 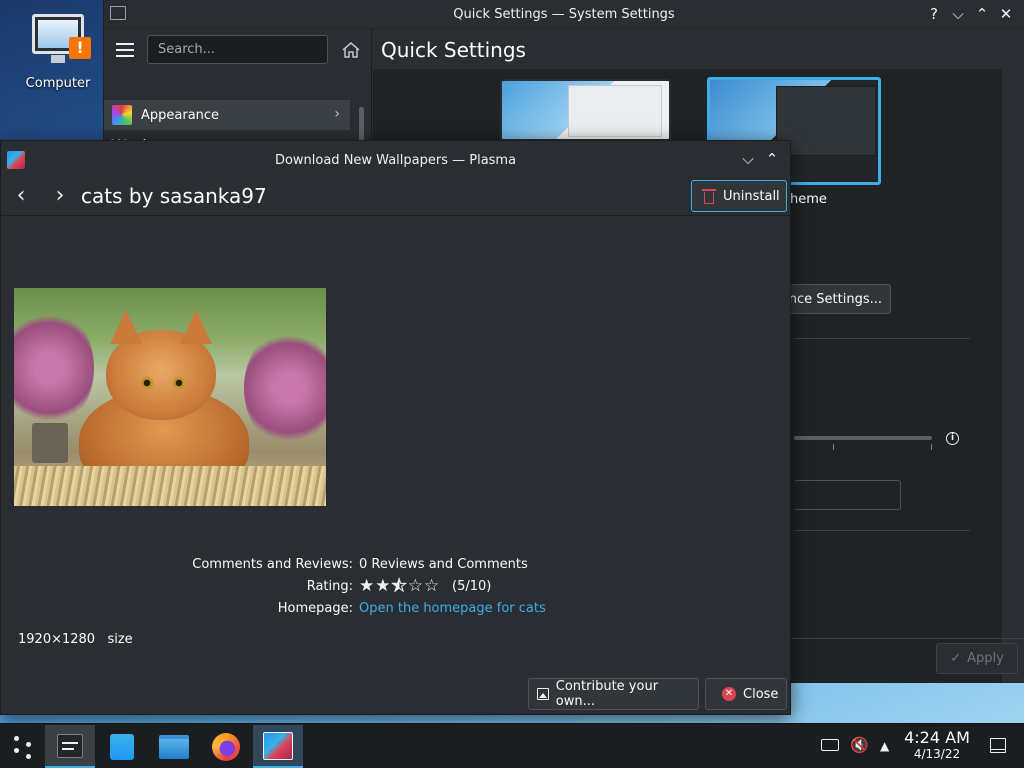 What do you see at coordinates (80, 48) in the screenshot?
I see `warning-icon: !` at bounding box center [80, 48].